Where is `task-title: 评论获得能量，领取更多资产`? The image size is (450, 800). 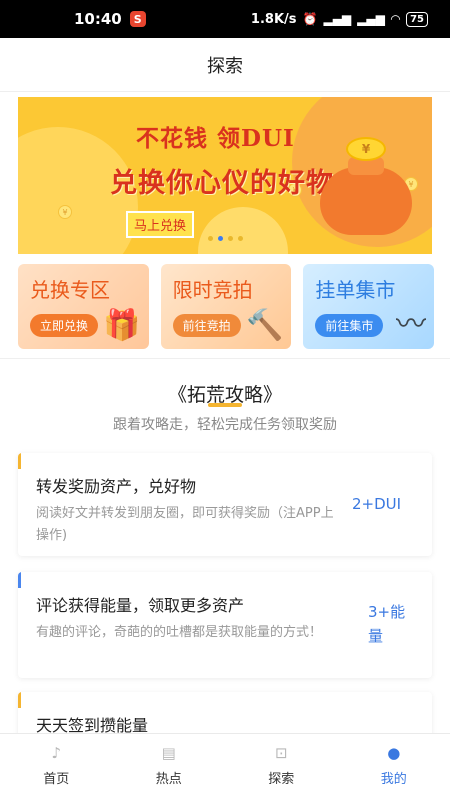
task-title: 评论获得能量，领取更多资产 is located at coordinates (140, 605).